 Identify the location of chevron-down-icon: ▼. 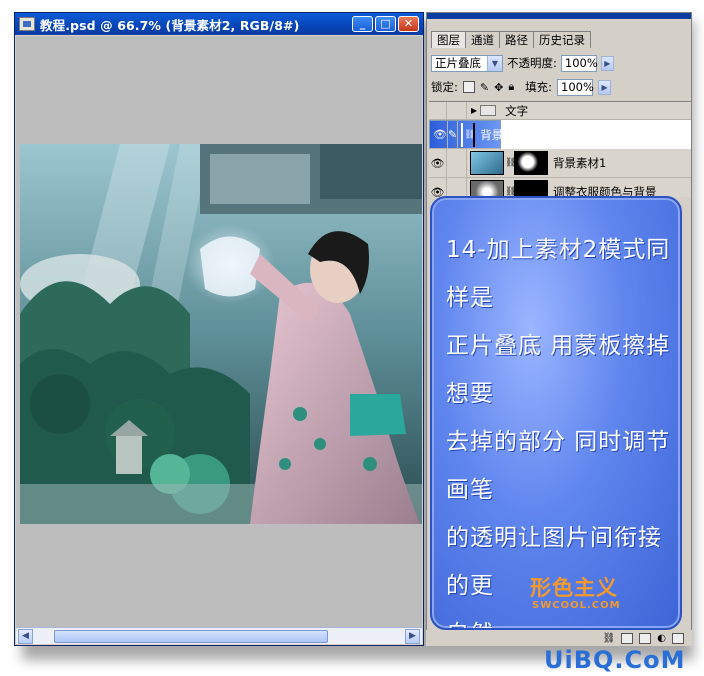
(494, 63).